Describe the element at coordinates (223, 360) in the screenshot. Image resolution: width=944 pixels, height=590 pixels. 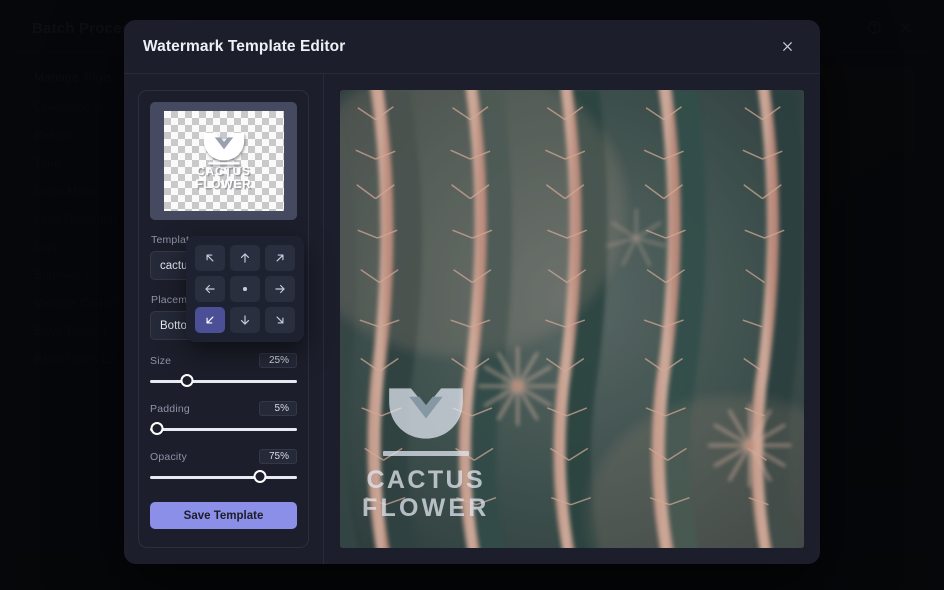
I see `size-slider-row: Size 25%` at that location.